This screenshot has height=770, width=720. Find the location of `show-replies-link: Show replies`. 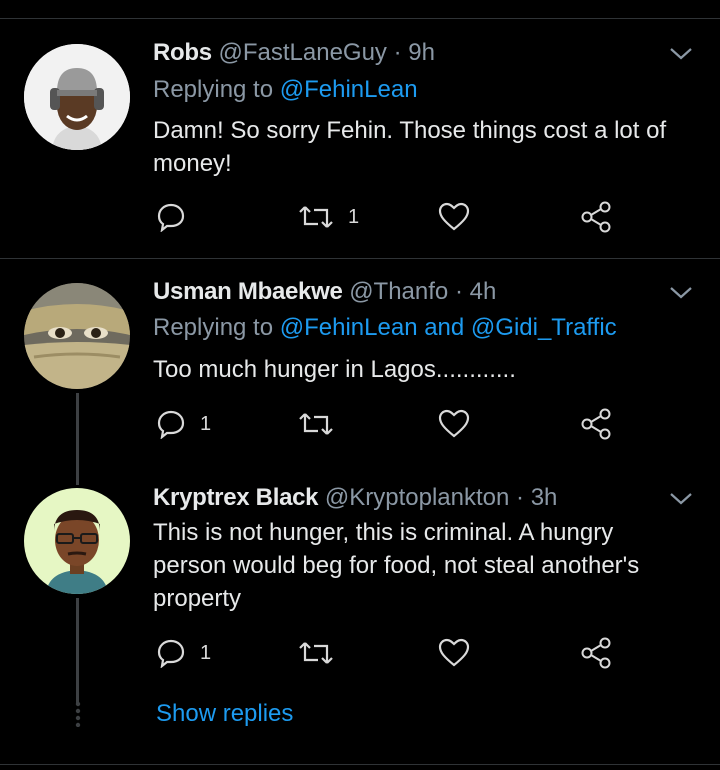

show-replies-link: Show replies is located at coordinates (224, 714).